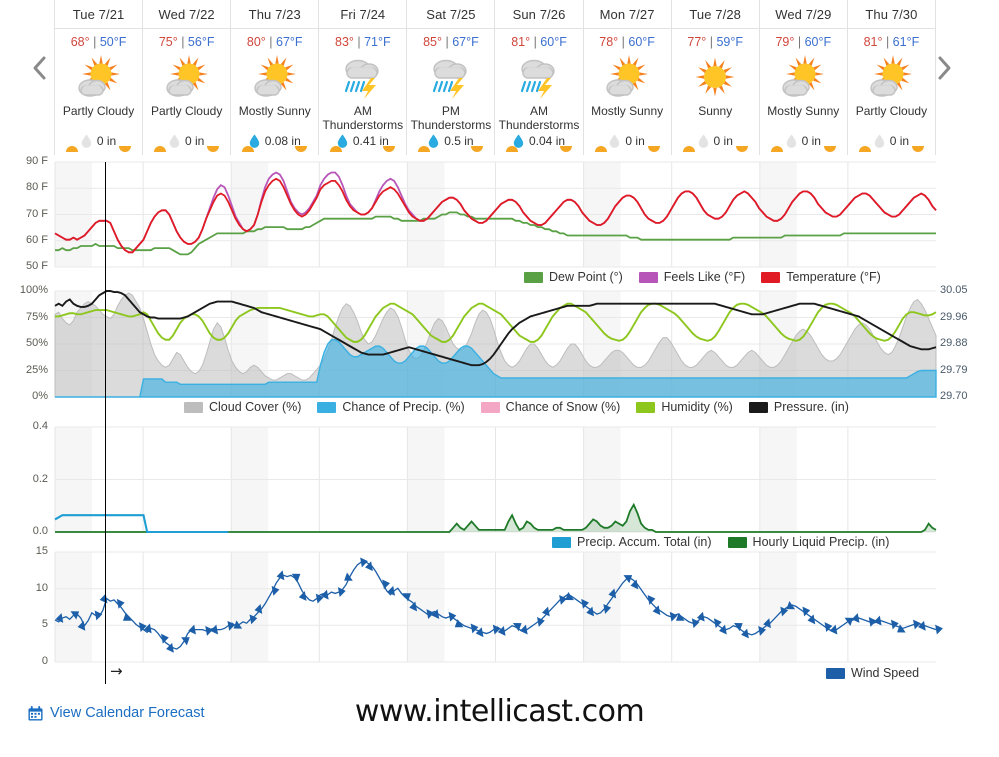  I want to click on y-axis-label: 0%, so click(40, 396).